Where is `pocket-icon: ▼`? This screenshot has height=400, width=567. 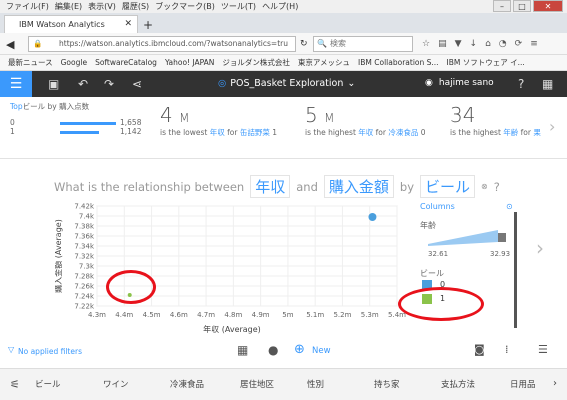
pocket-icon: ▼ is located at coordinates (458, 44).